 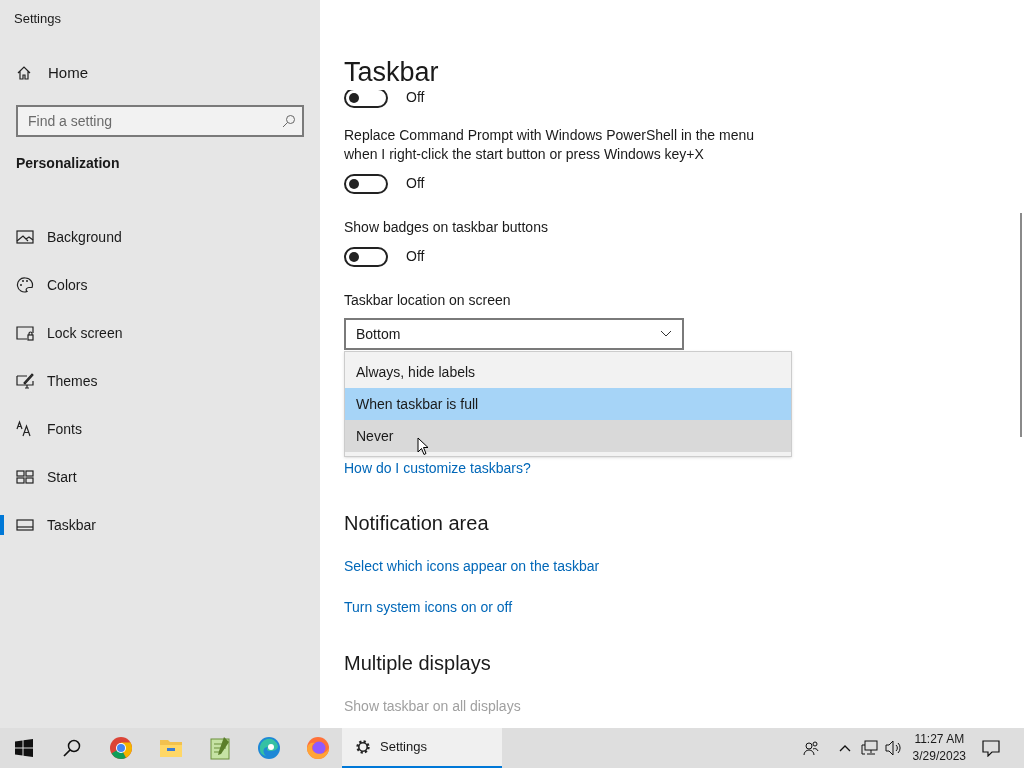 What do you see at coordinates (417, 523) in the screenshot?
I see `section-heading: Notification area` at bounding box center [417, 523].